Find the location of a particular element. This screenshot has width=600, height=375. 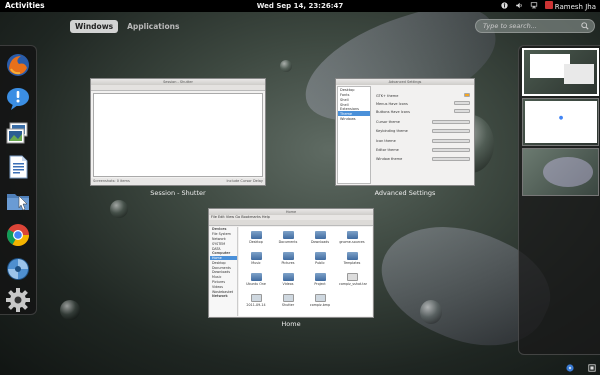

user-menu: Ramesh Jha is located at coordinates (570, 6).